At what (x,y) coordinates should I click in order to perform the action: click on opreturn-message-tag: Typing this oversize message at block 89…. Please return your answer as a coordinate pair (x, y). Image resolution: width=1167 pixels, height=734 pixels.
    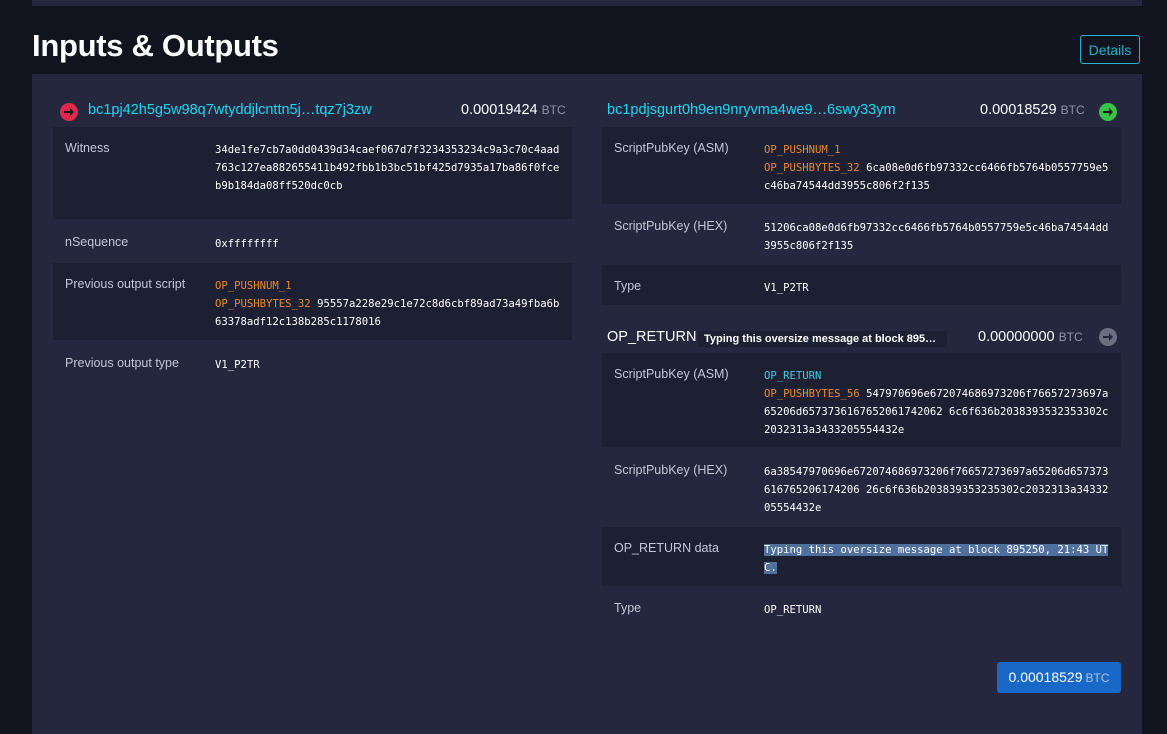
    Looking at the image, I should click on (822, 339).